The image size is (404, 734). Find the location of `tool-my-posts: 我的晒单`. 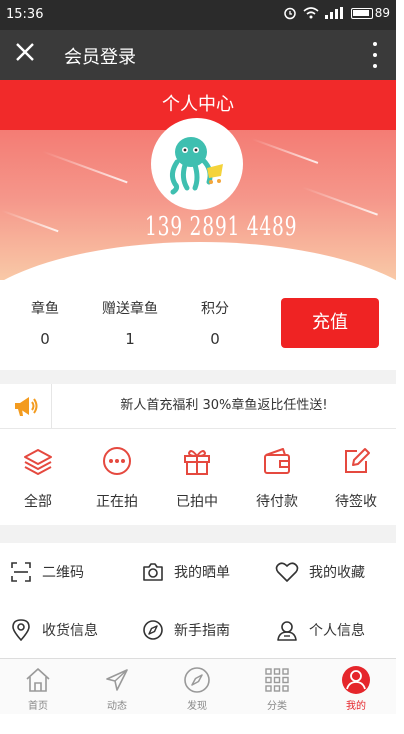

tool-my-posts: 我的晒单 is located at coordinates (186, 572).